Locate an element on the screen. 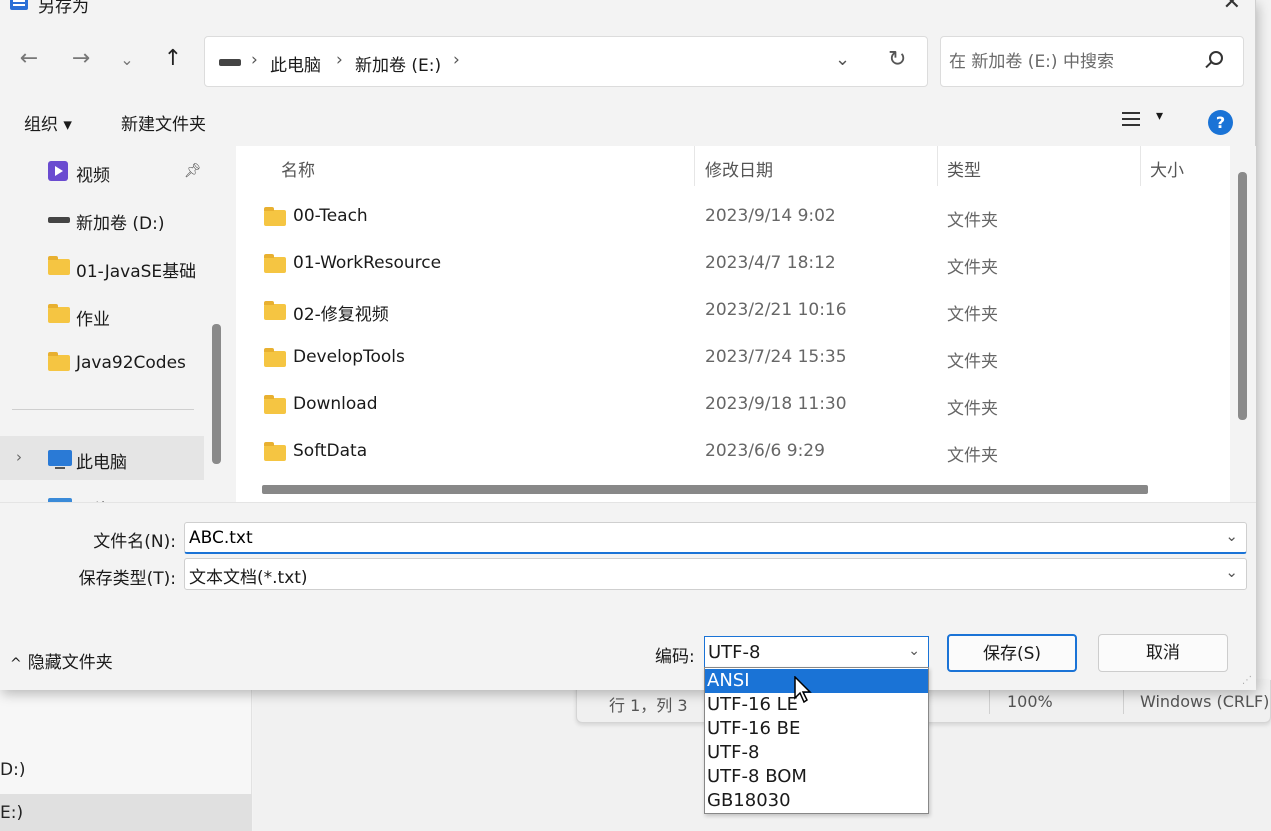 The height and width of the screenshot is (831, 1271). nav-item-label: 作业 is located at coordinates (93, 320).